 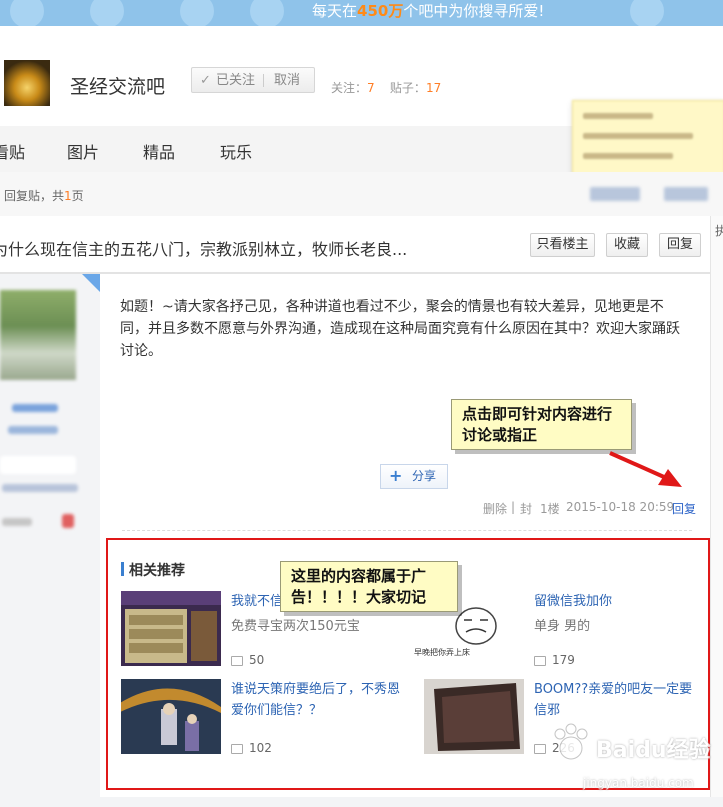 I want to click on delete-link: 删除, so click(x=495, y=508).